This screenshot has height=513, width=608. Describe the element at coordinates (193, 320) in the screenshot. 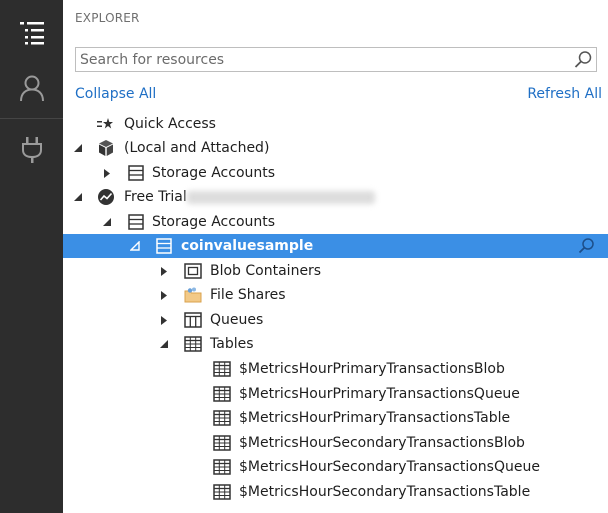

I see `queue-icon` at that location.